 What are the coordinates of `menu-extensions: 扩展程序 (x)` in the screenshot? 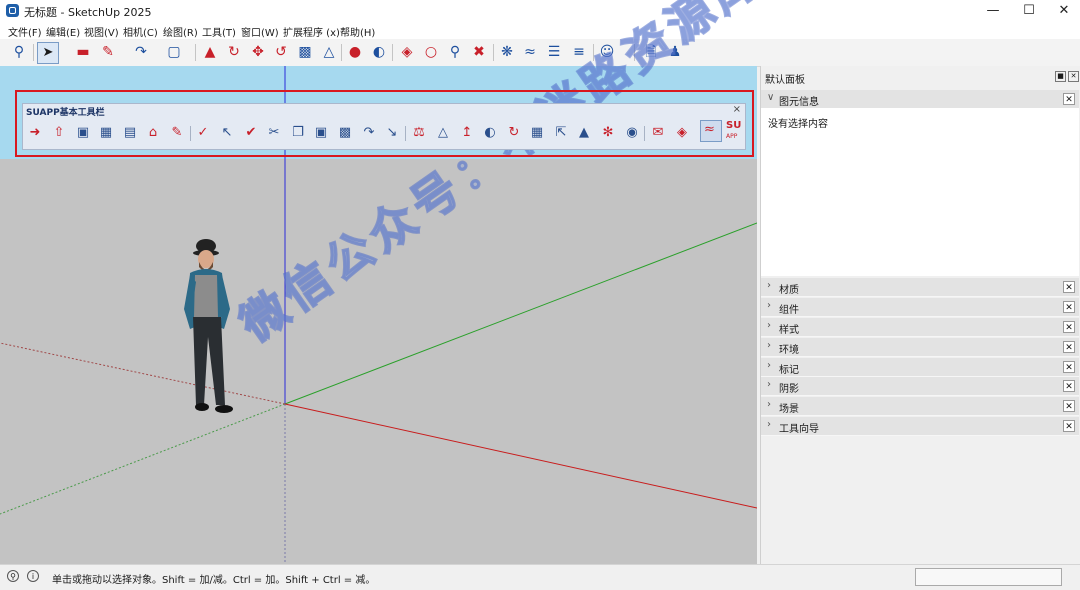 It's located at (311, 31).